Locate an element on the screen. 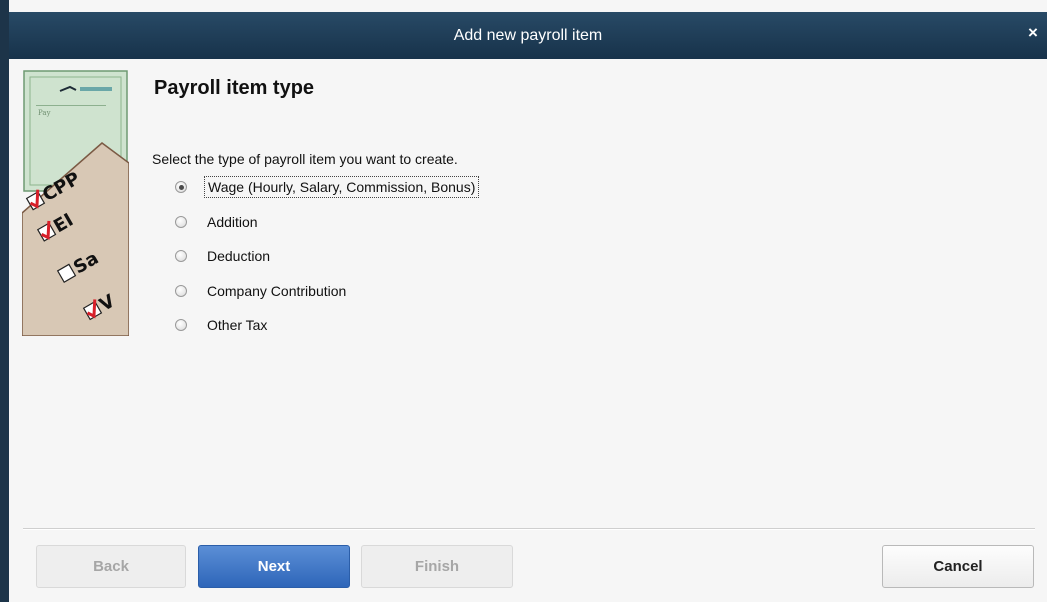  back-button: Back is located at coordinates (111, 566).